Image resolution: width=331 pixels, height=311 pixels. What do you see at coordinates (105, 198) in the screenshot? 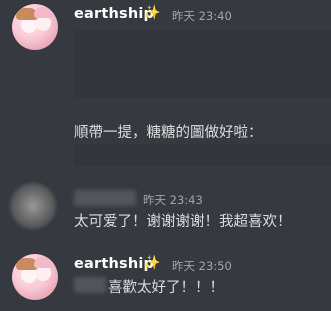
I see `author-name` at bounding box center [105, 198].